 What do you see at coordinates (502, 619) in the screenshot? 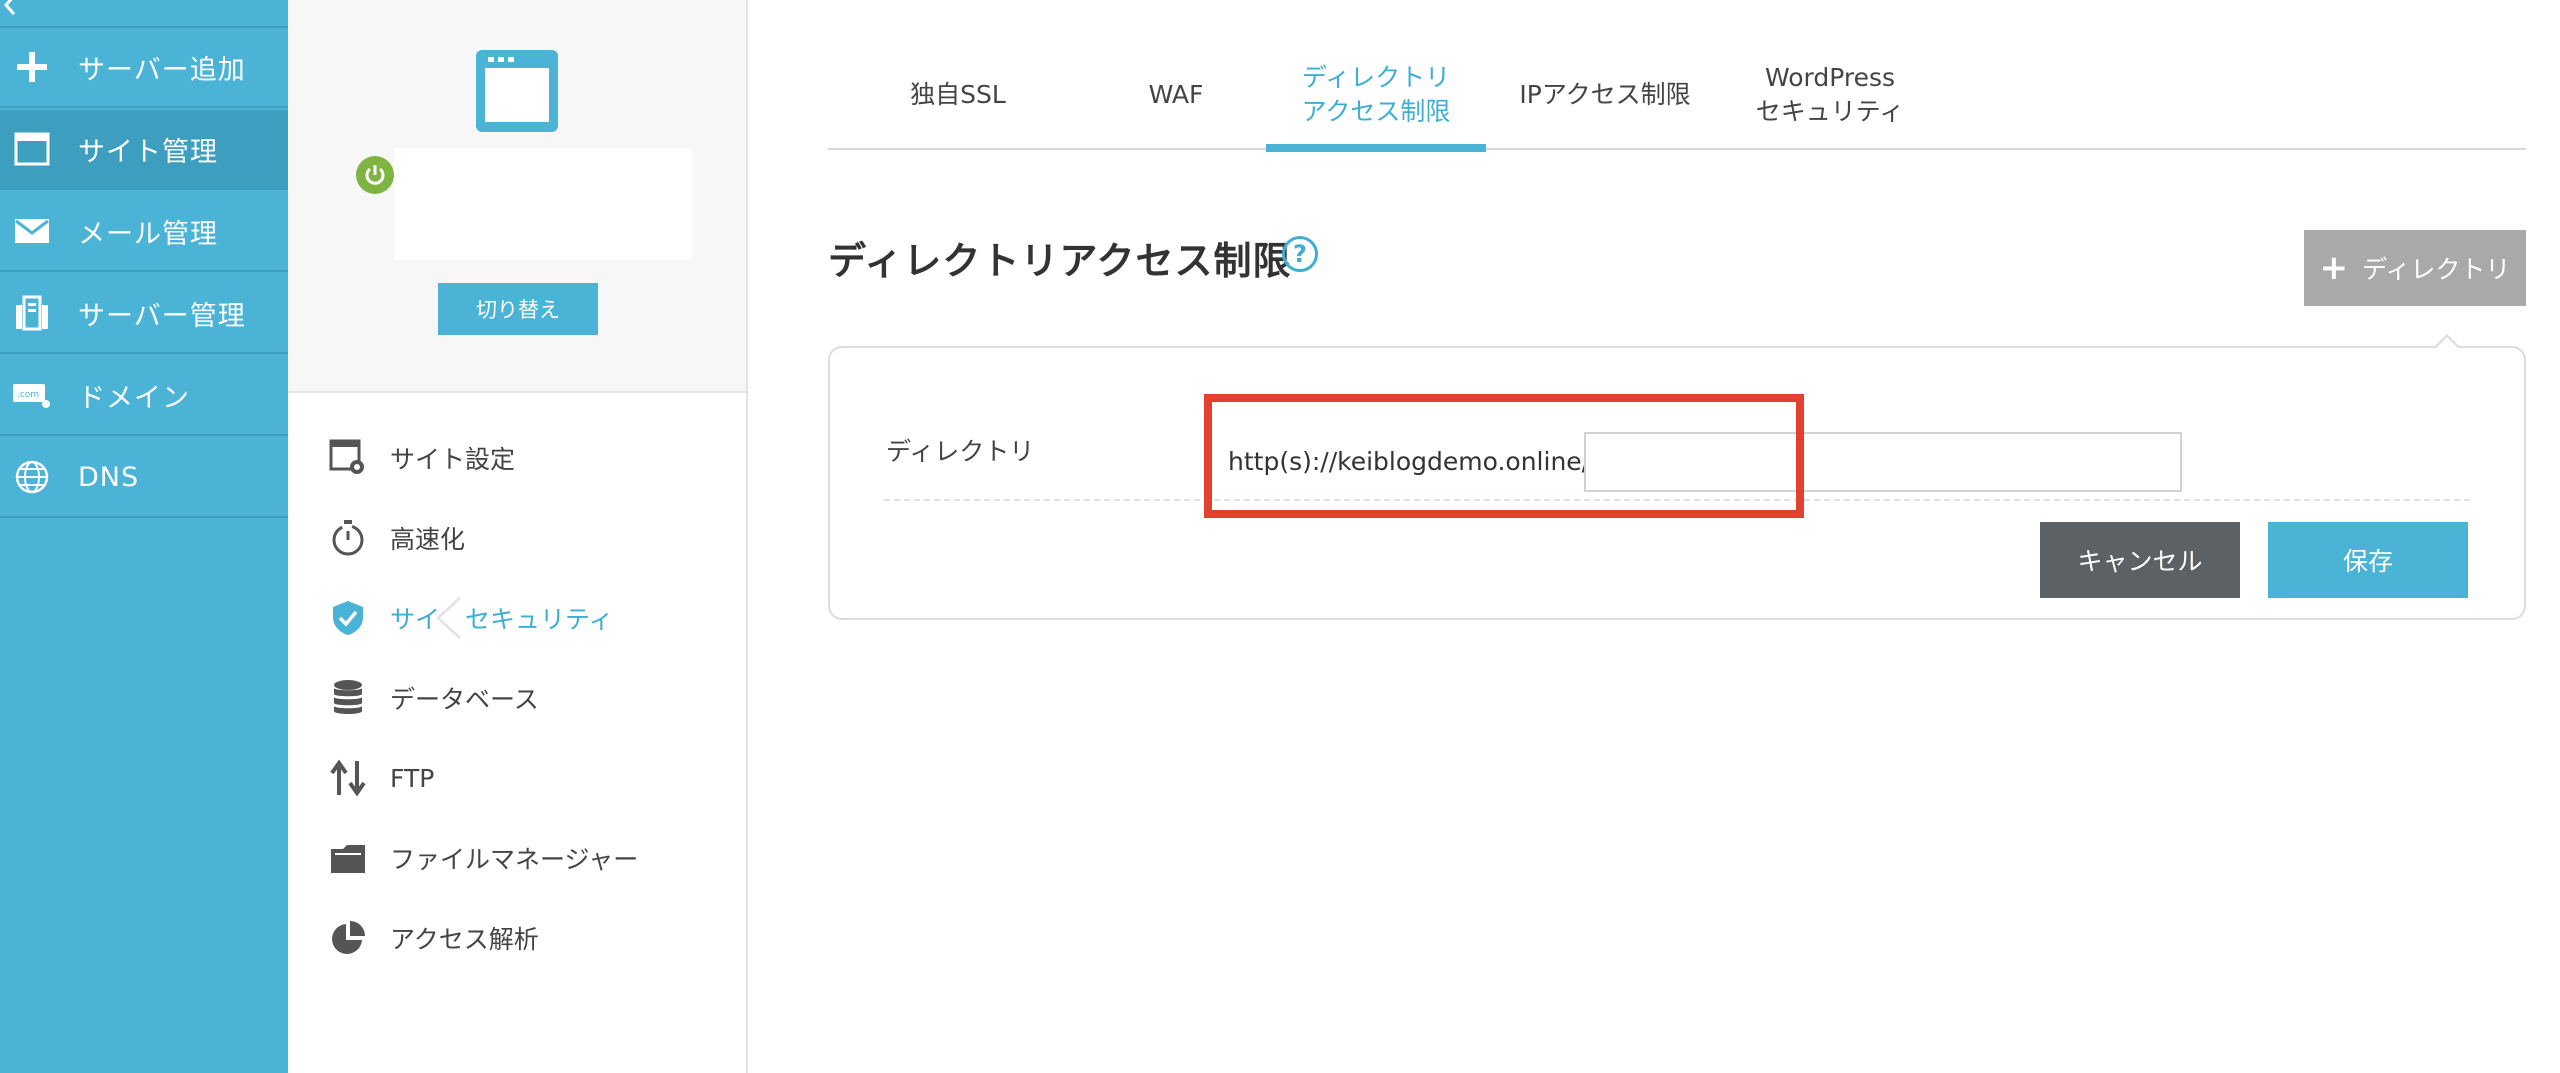
I see `site-menu-label: サイトセキュリティ` at bounding box center [502, 619].